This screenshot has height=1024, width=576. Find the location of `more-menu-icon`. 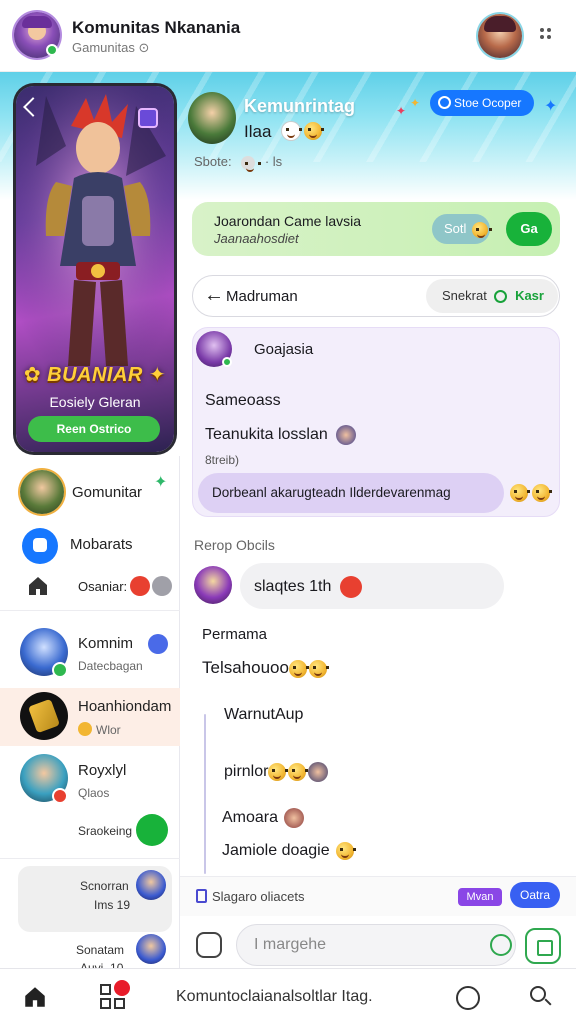

more-menu-icon is located at coordinates (546, 34).